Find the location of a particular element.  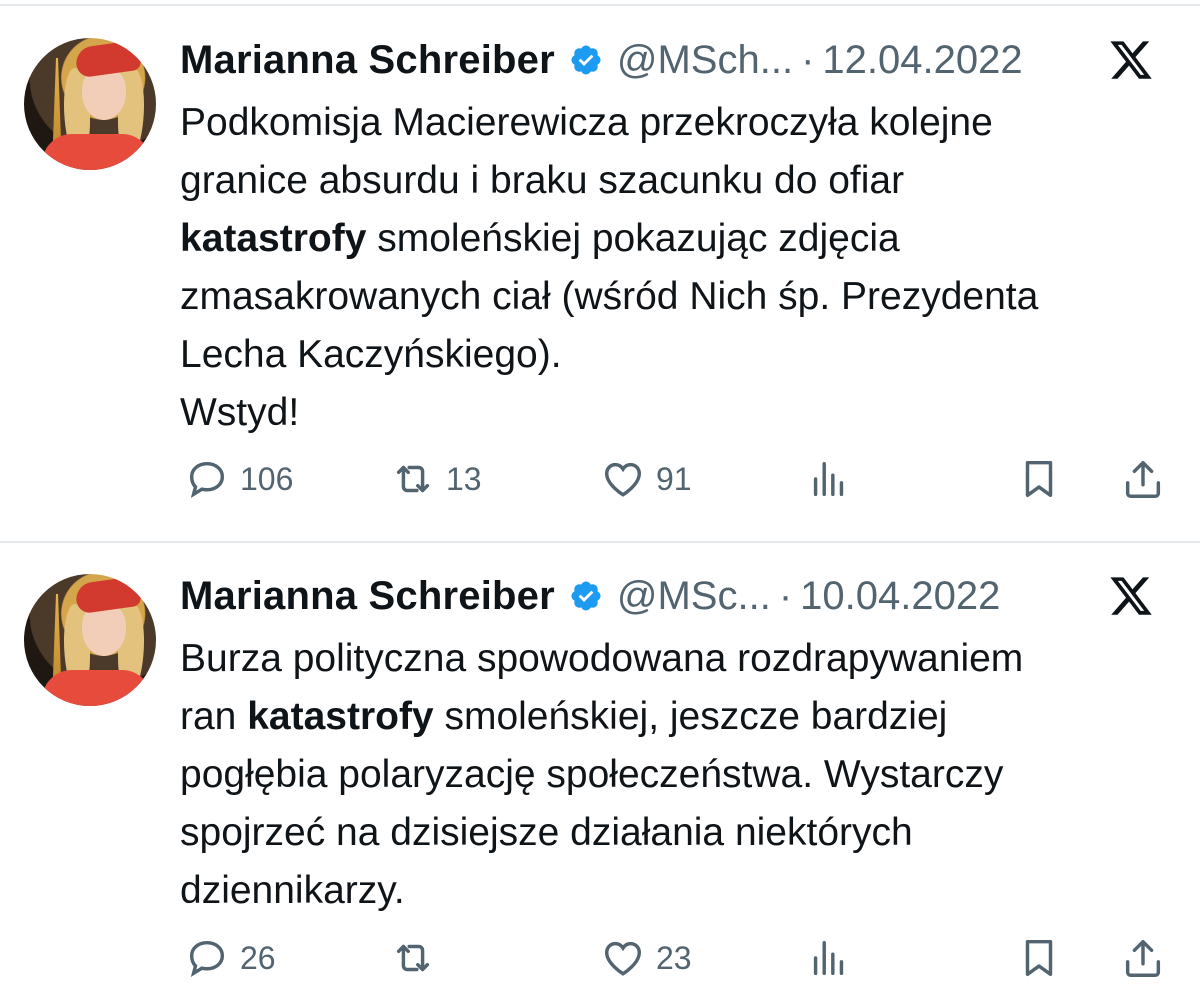

tweet-actions: 26 23 is located at coordinates (600, 960).